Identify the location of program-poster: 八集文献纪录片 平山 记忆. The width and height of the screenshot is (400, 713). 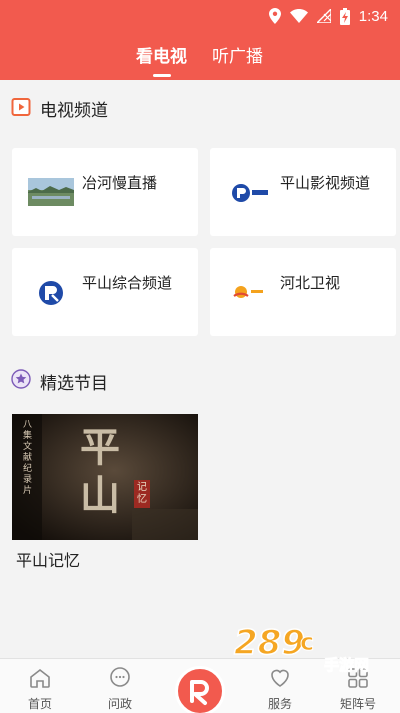
(105, 477).